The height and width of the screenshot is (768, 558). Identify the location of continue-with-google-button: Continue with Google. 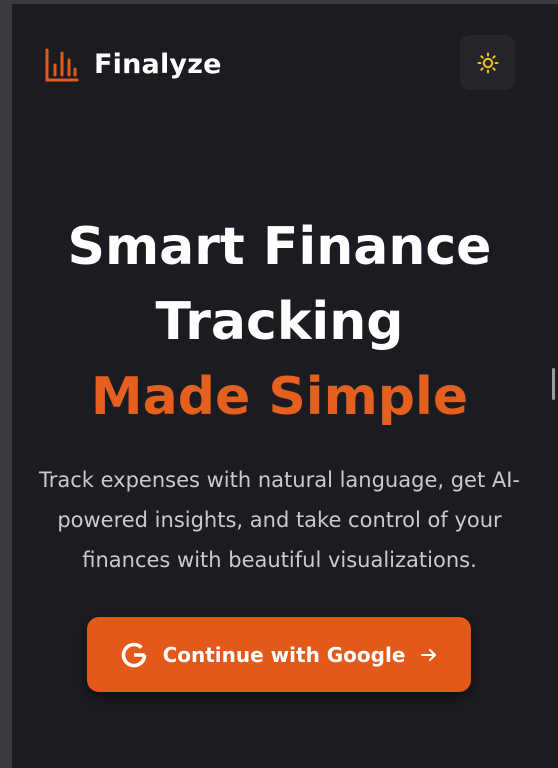
(279, 654).